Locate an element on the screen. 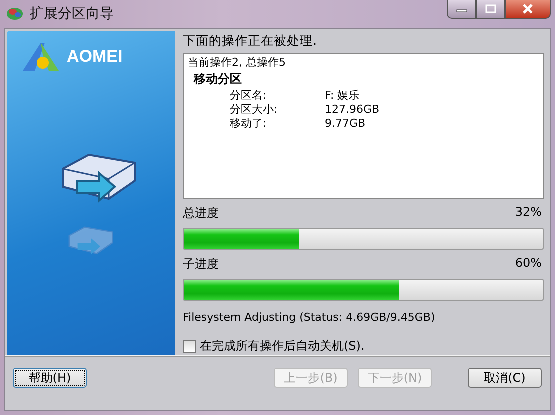  progress-label: 子进度 is located at coordinates (201, 264).